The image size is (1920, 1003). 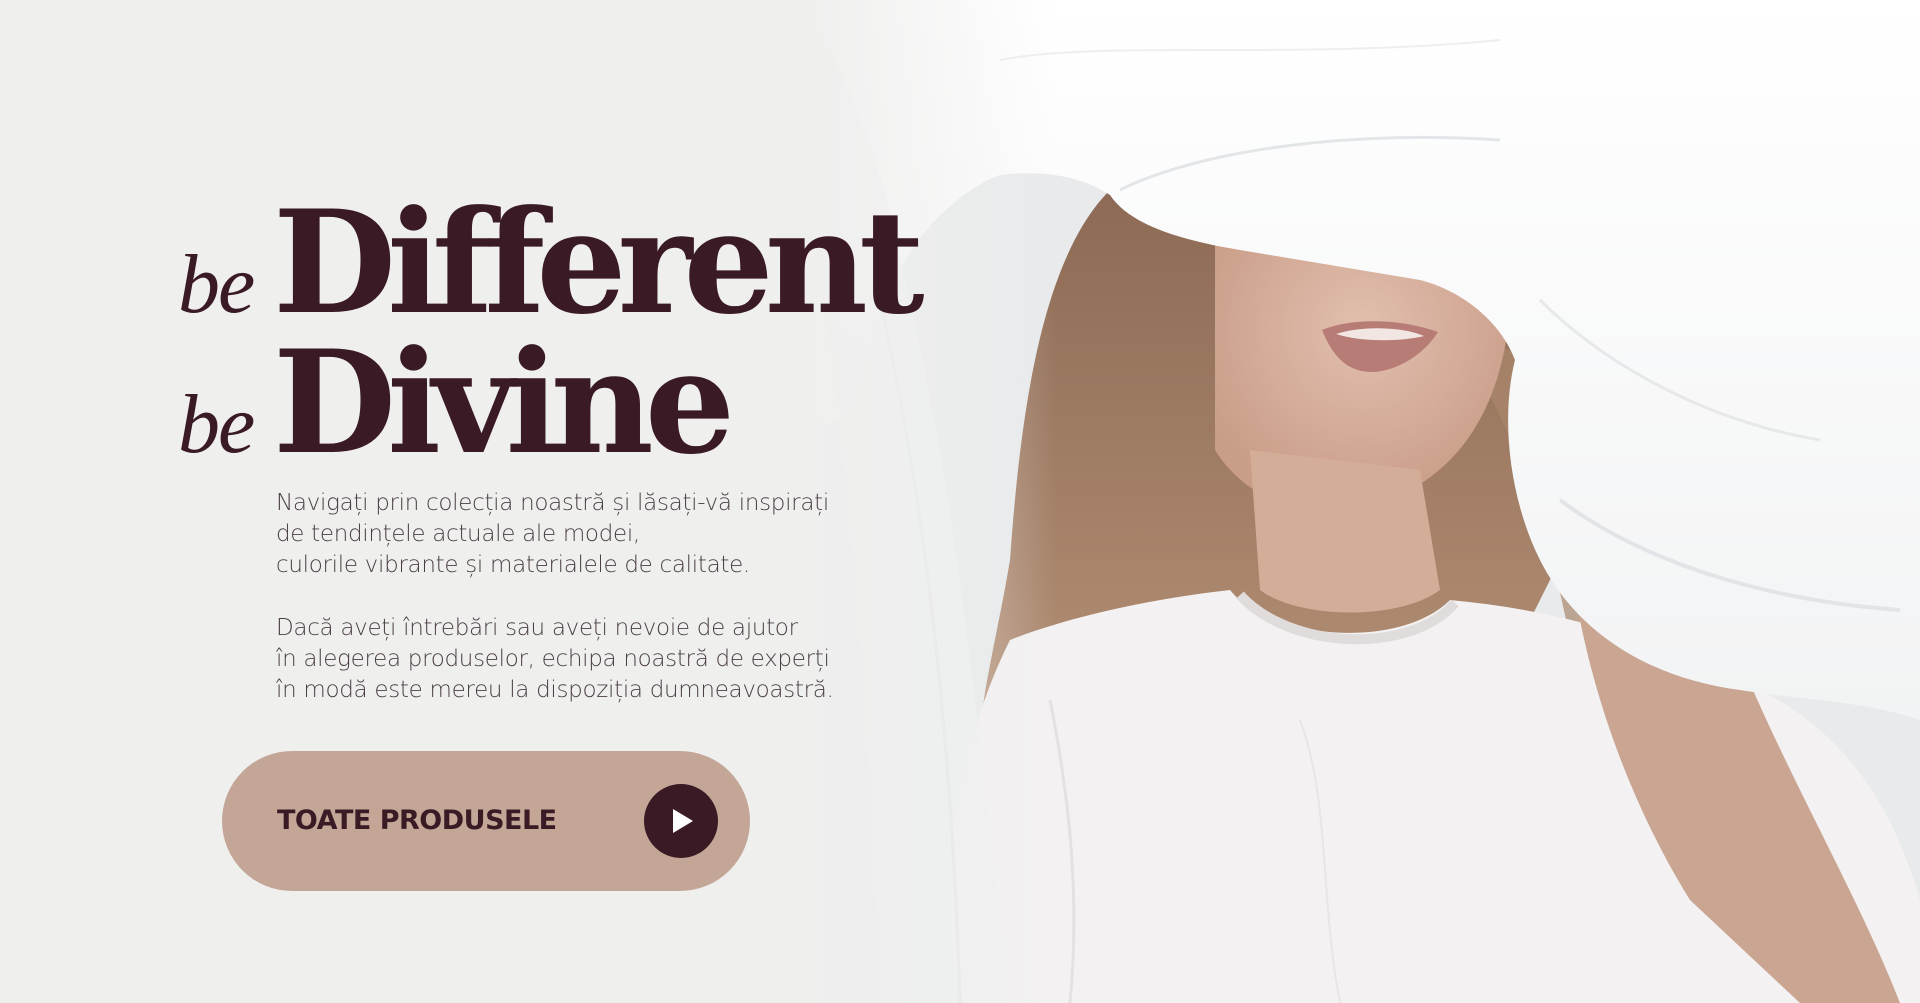 I want to click on all-products-button: TOATE PRODUSELE, so click(x=486, y=821).